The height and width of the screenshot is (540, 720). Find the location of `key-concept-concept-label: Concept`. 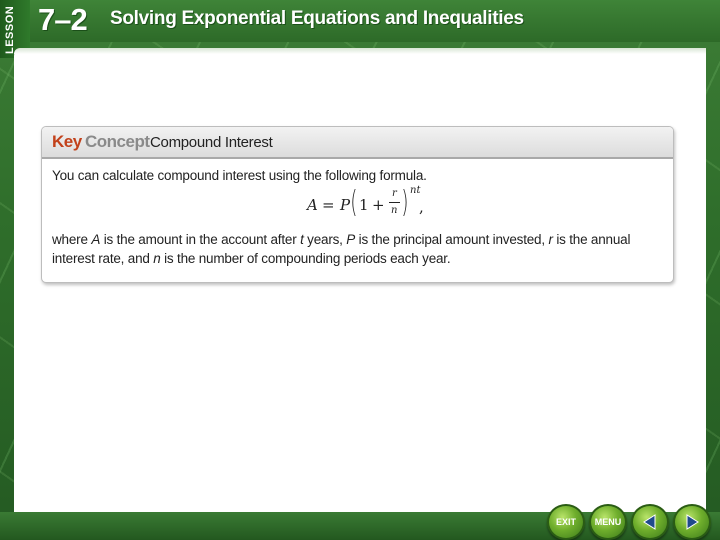

key-concept-concept-label: Concept is located at coordinates (117, 141).